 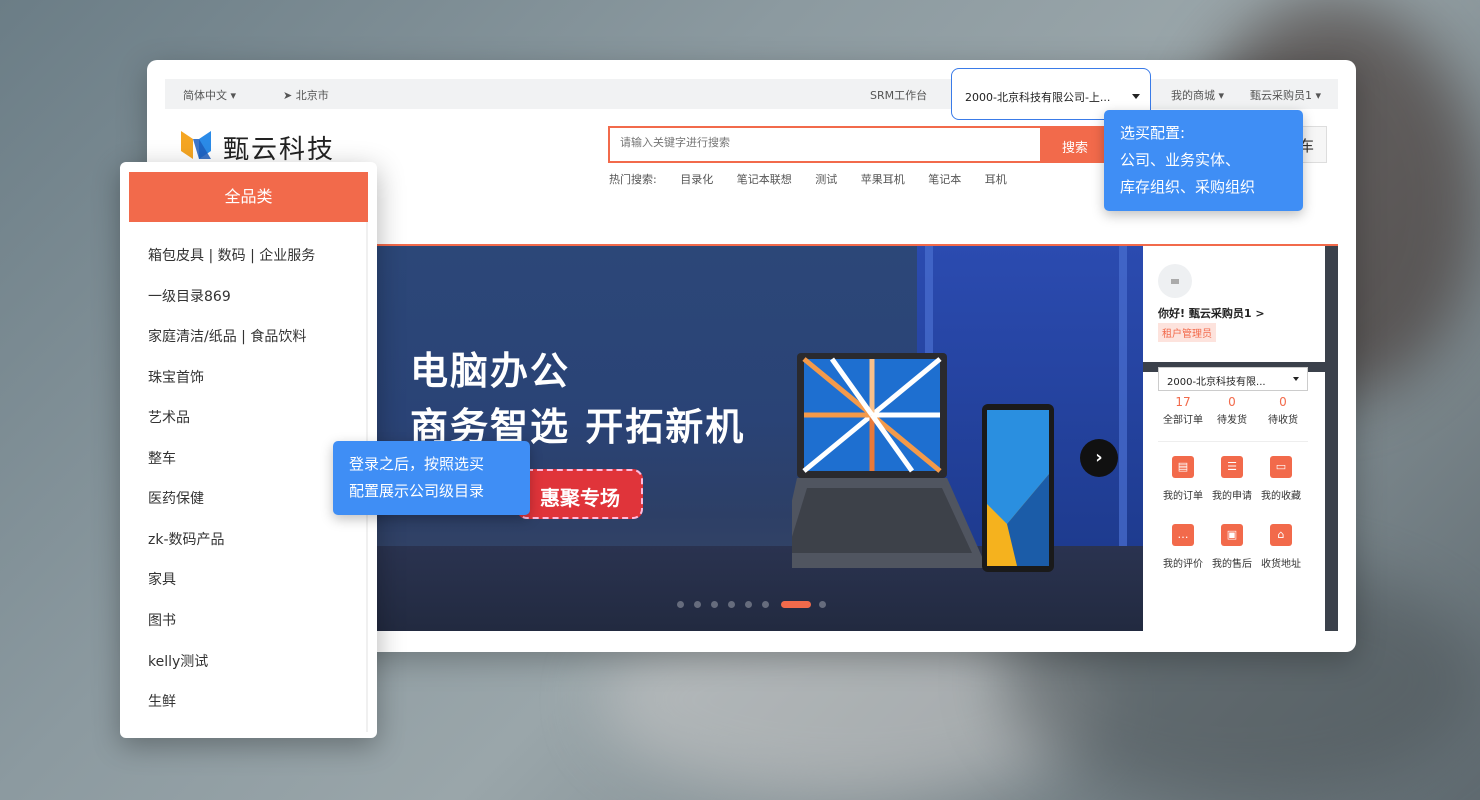 I want to click on service-my-reviews: … 我的评价, so click(x=1183, y=547).